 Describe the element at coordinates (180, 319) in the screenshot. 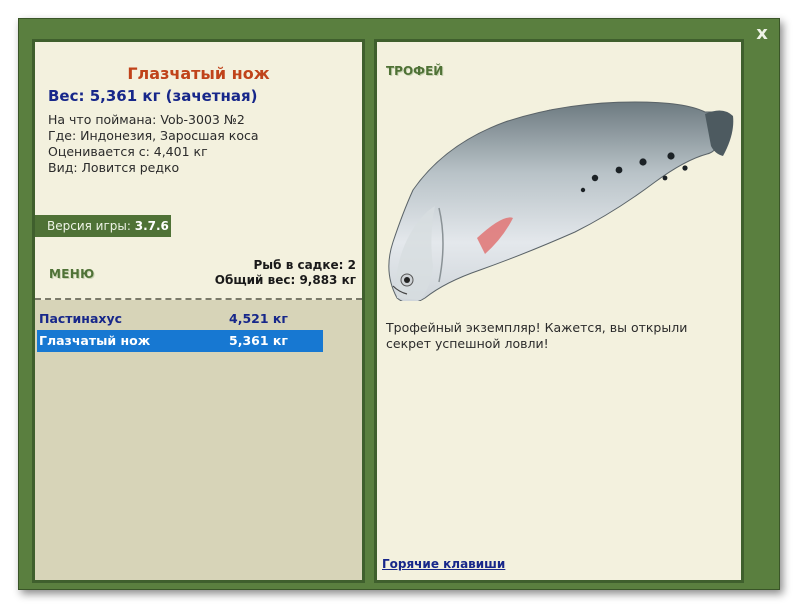

I see `catch-list-row: Пастинахус 4,521 кг` at that location.